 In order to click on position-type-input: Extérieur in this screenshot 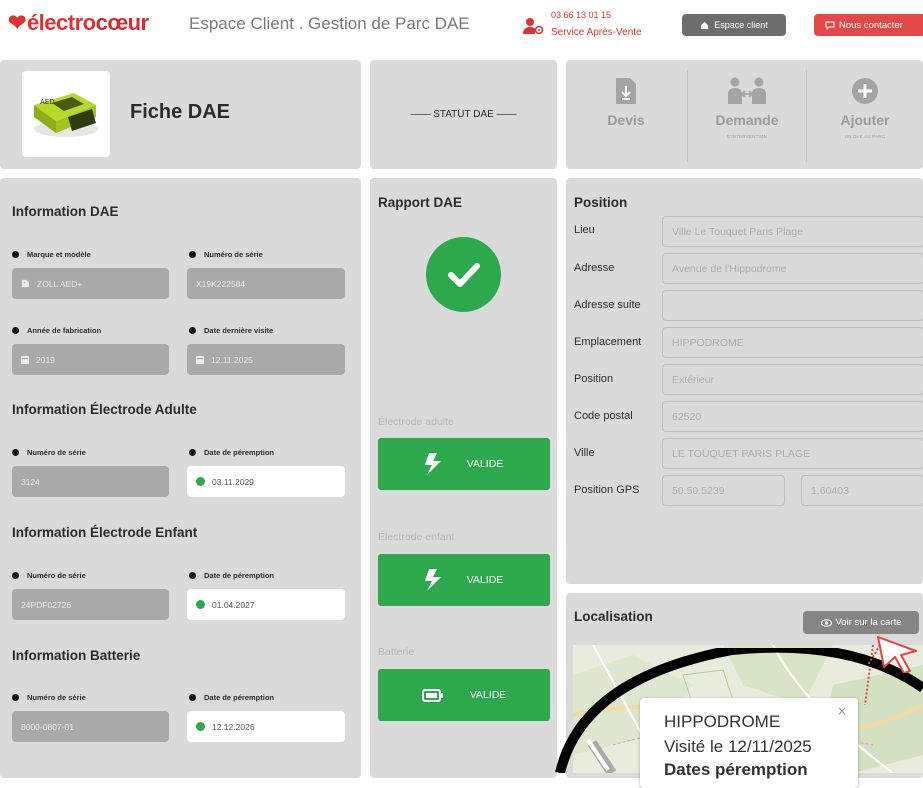, I will do `click(792, 379)`.